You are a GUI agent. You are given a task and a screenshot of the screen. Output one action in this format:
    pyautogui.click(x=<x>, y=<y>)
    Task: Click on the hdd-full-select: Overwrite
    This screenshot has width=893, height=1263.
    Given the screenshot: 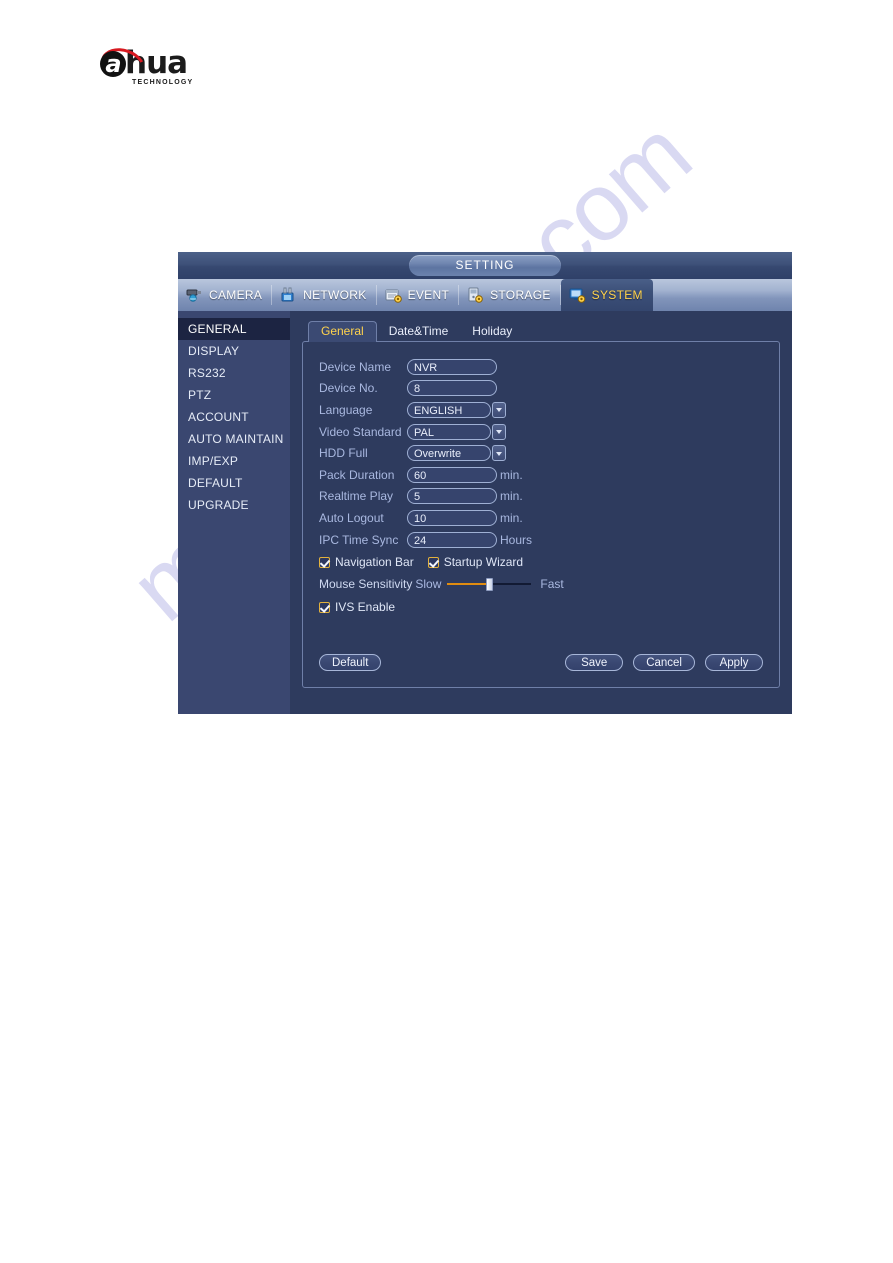 What is the action you would take?
    pyautogui.click(x=456, y=453)
    